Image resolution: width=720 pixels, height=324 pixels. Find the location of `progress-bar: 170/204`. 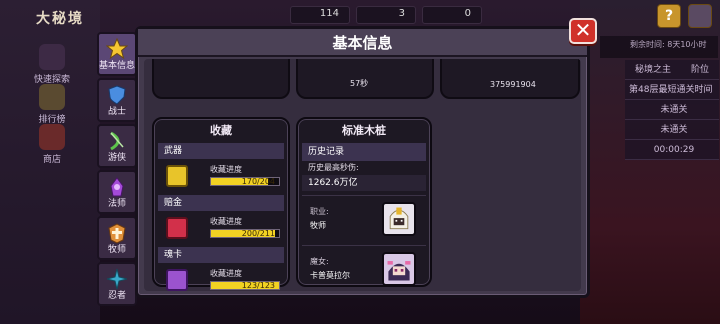

progress-bar: 170/204 is located at coordinates (245, 181).